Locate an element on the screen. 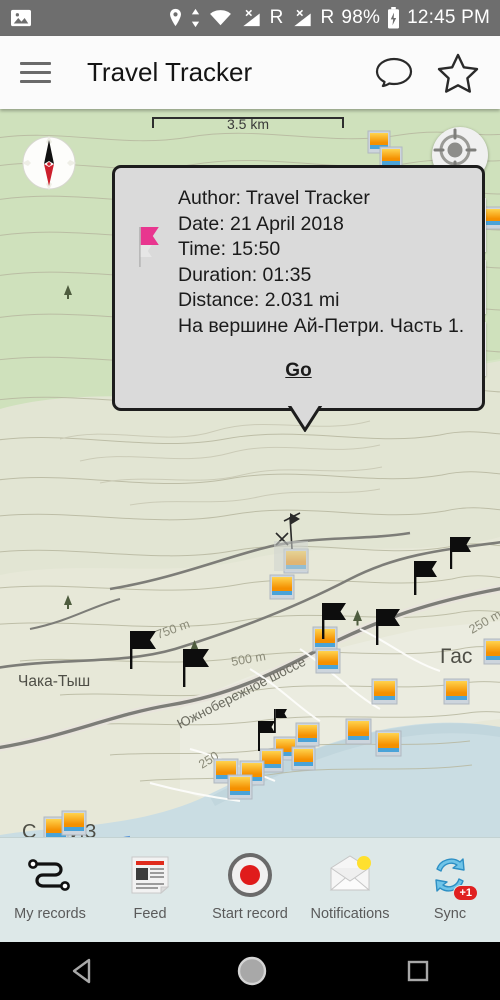 This screenshot has height=1000, width=500. clock: 12:45 PM is located at coordinates (448, 17).